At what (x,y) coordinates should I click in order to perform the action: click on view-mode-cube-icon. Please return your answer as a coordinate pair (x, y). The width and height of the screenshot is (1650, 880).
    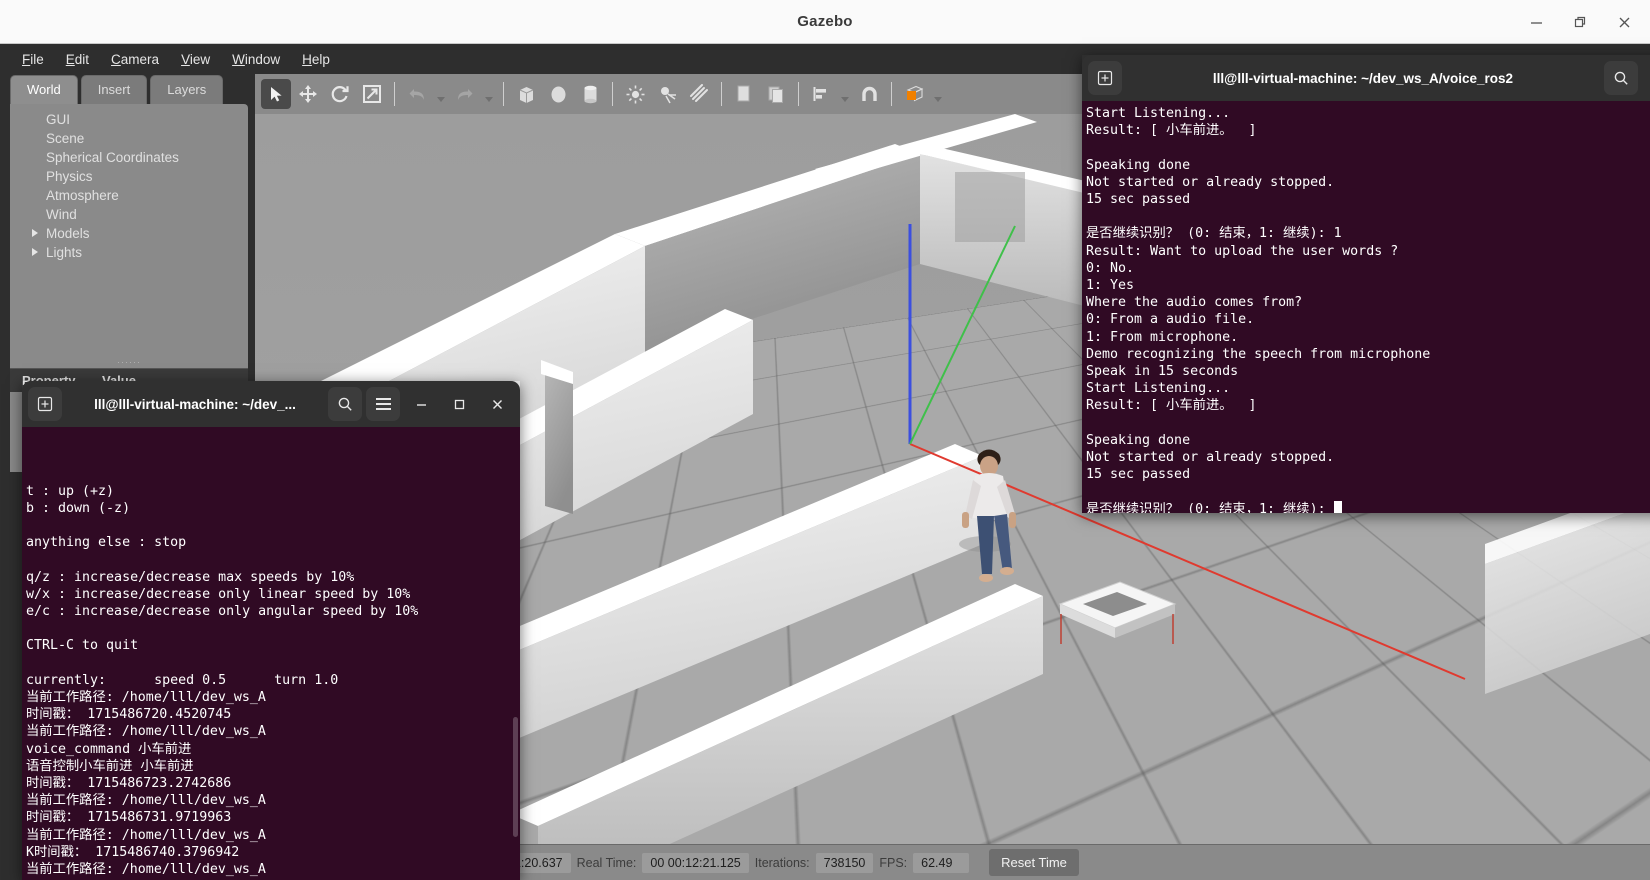
    Looking at the image, I should click on (914, 94).